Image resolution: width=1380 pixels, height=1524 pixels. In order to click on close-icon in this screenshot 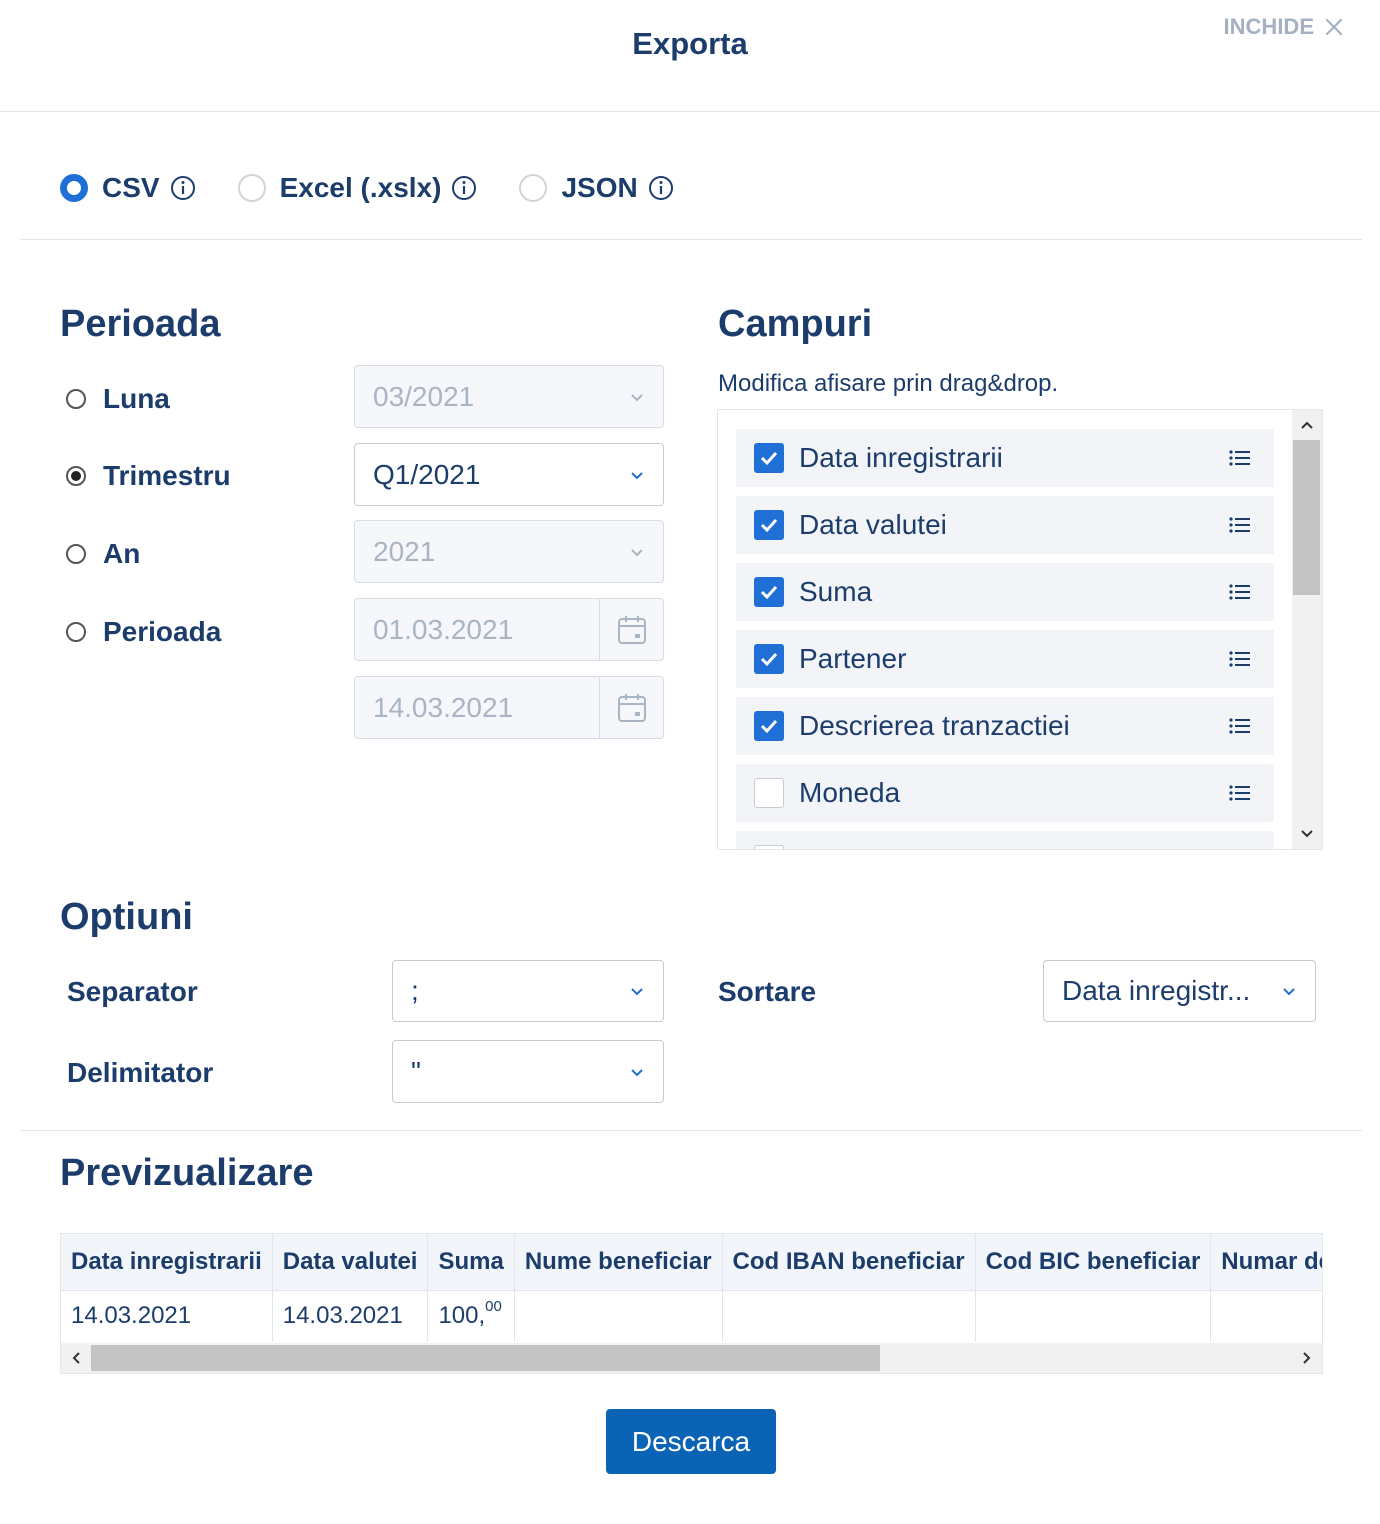, I will do `click(1334, 27)`.